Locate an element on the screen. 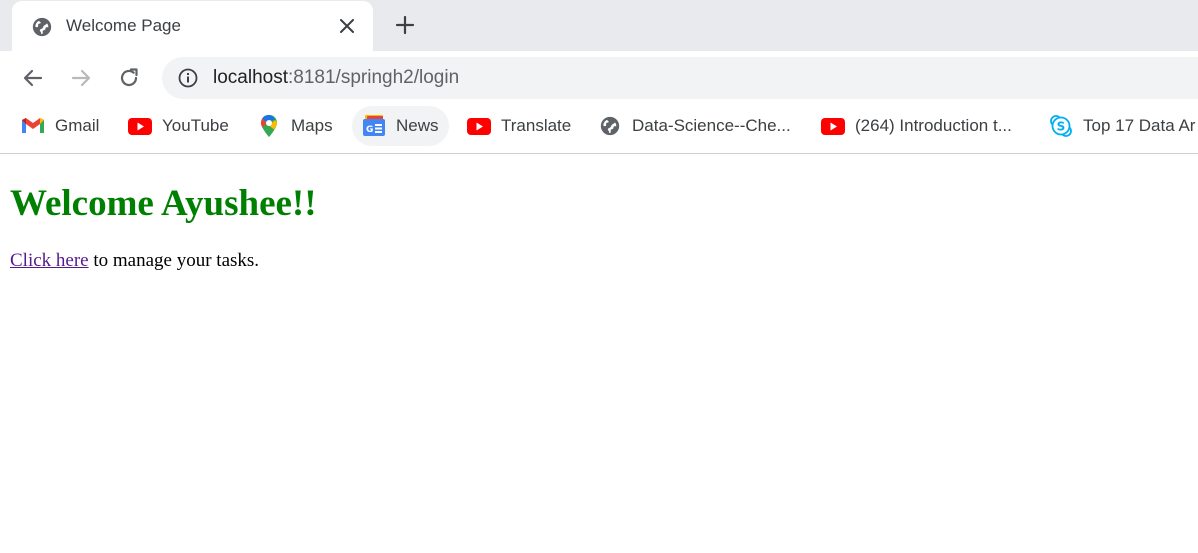 This screenshot has height=553, width=1198. reload-icon is located at coordinates (129, 78).